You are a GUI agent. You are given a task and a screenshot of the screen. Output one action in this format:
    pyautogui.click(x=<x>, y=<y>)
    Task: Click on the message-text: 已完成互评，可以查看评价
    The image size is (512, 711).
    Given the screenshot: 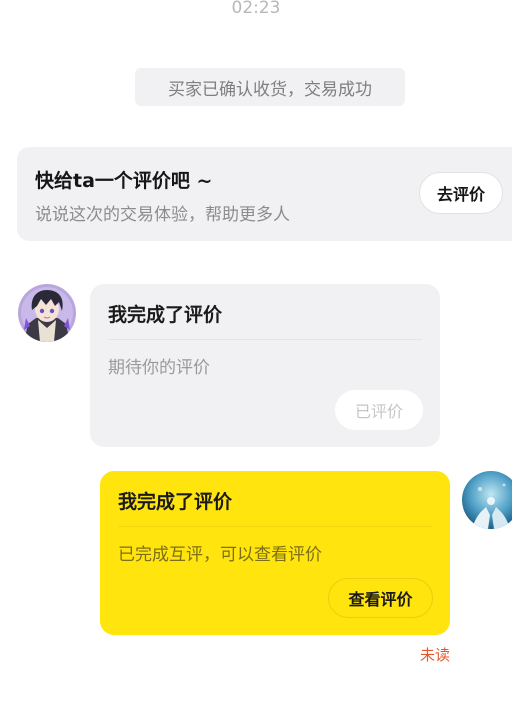 What is the action you would take?
    pyautogui.click(x=220, y=555)
    